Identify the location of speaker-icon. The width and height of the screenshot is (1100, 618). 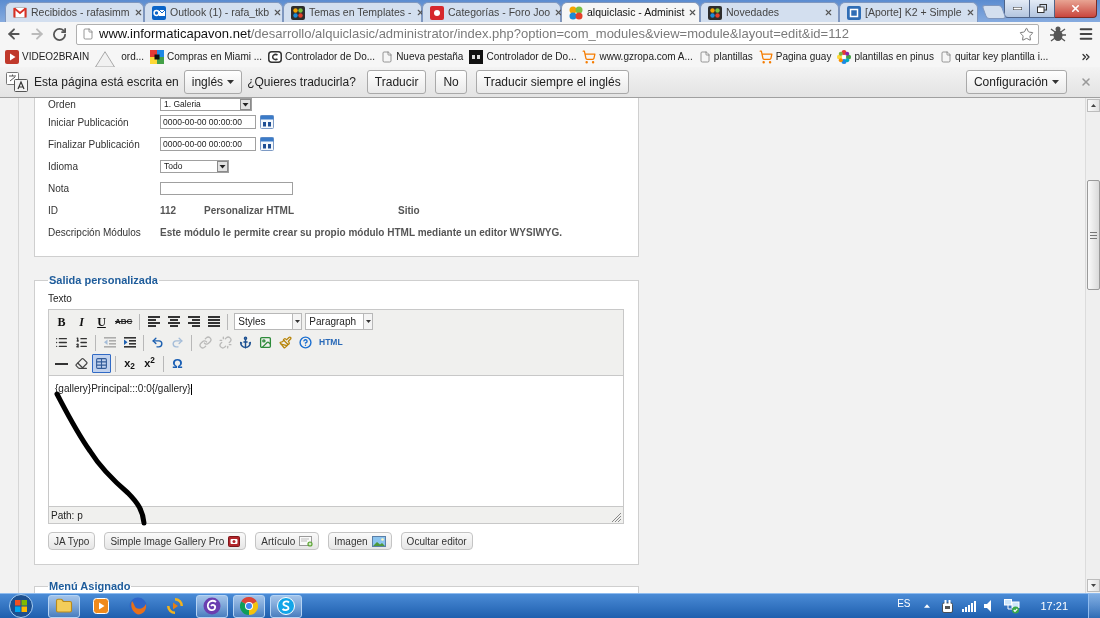
(988, 606).